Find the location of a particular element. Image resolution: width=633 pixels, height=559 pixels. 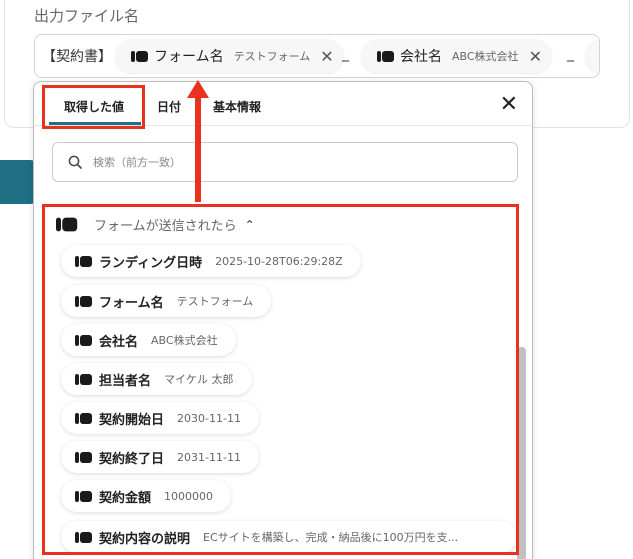

chip-value: ABC株式会社 is located at coordinates (485, 56).